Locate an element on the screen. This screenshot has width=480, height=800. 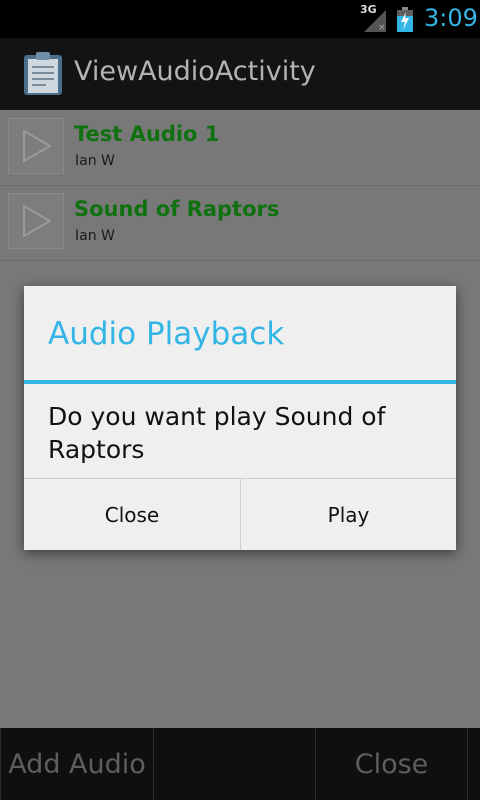
item-title: Test Audio 1 is located at coordinates (147, 134).